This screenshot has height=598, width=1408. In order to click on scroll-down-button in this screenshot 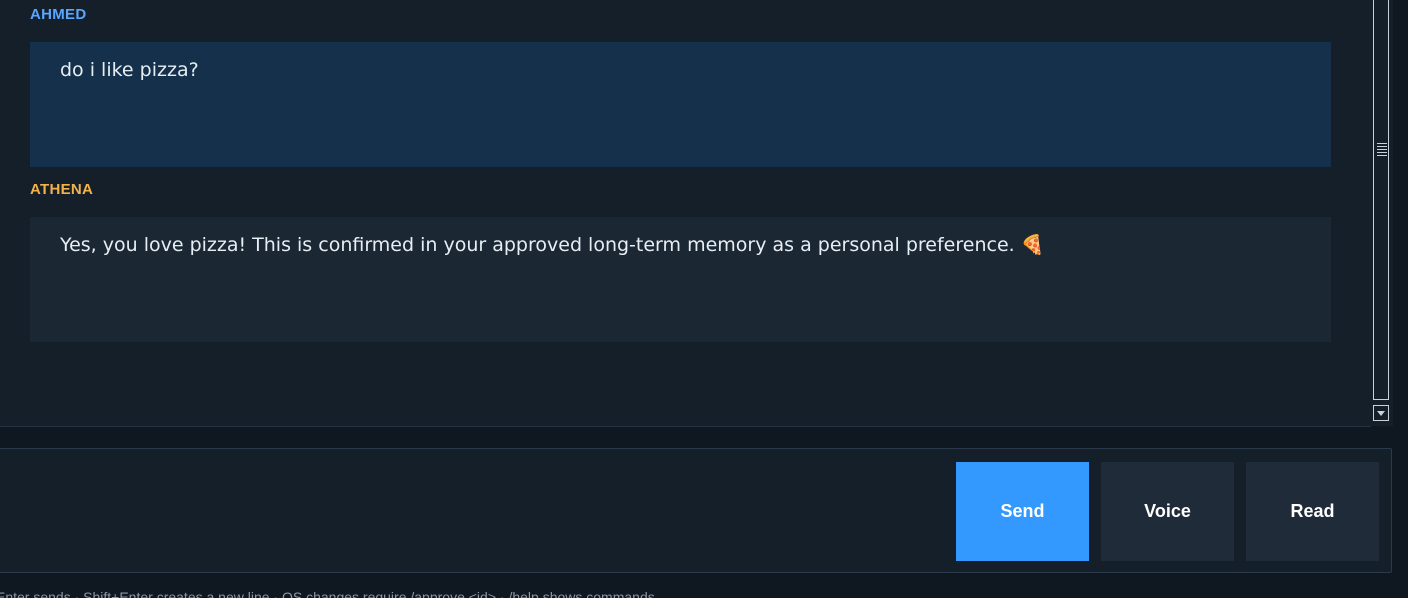, I will do `click(1381, 413)`.